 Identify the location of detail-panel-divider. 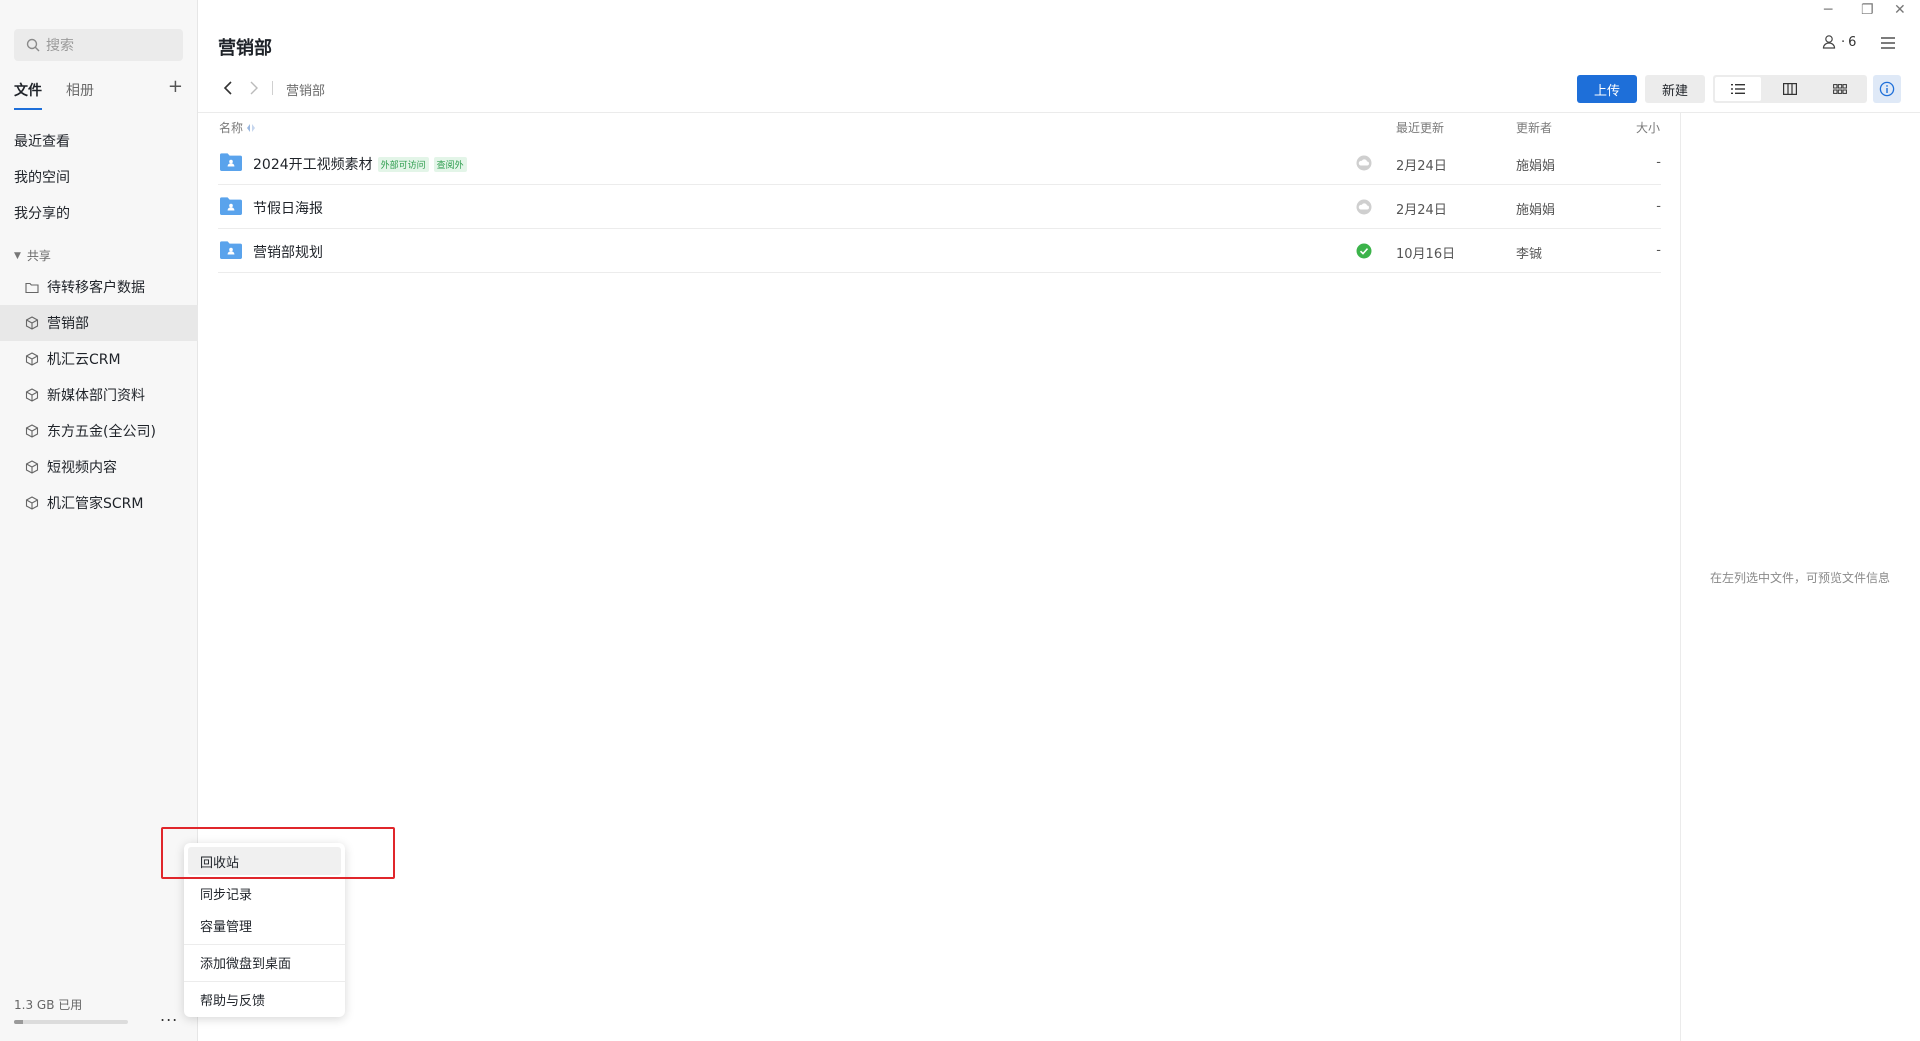
(1680, 577).